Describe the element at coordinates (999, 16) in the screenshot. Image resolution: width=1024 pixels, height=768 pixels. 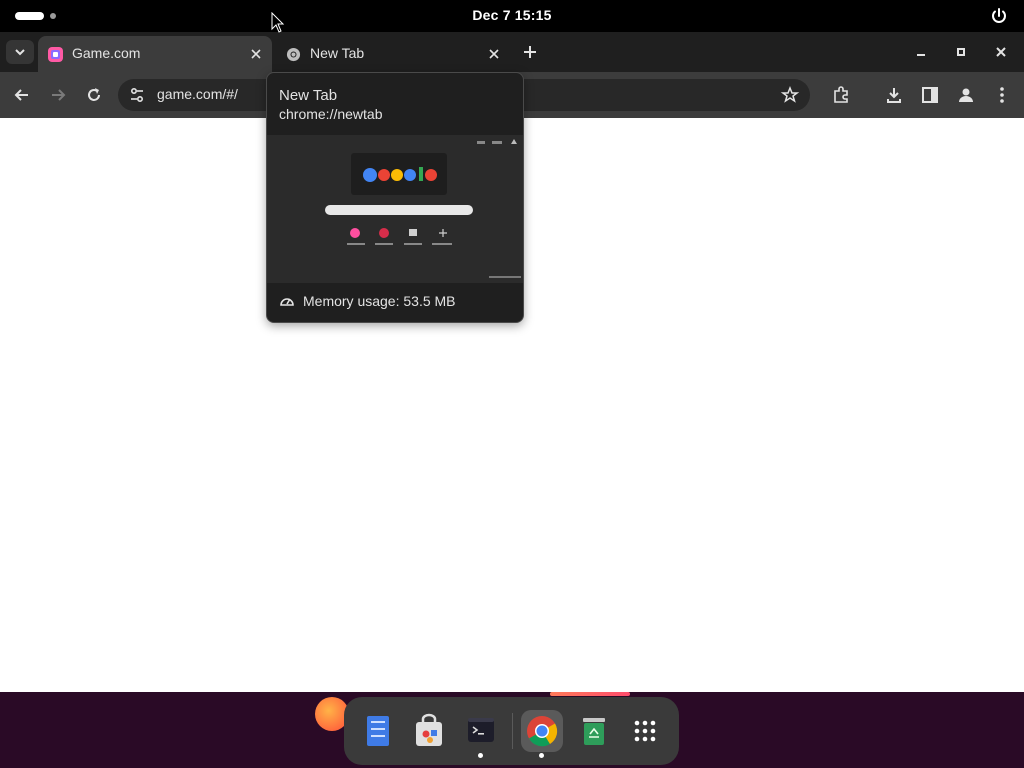
I see `power-icon` at that location.